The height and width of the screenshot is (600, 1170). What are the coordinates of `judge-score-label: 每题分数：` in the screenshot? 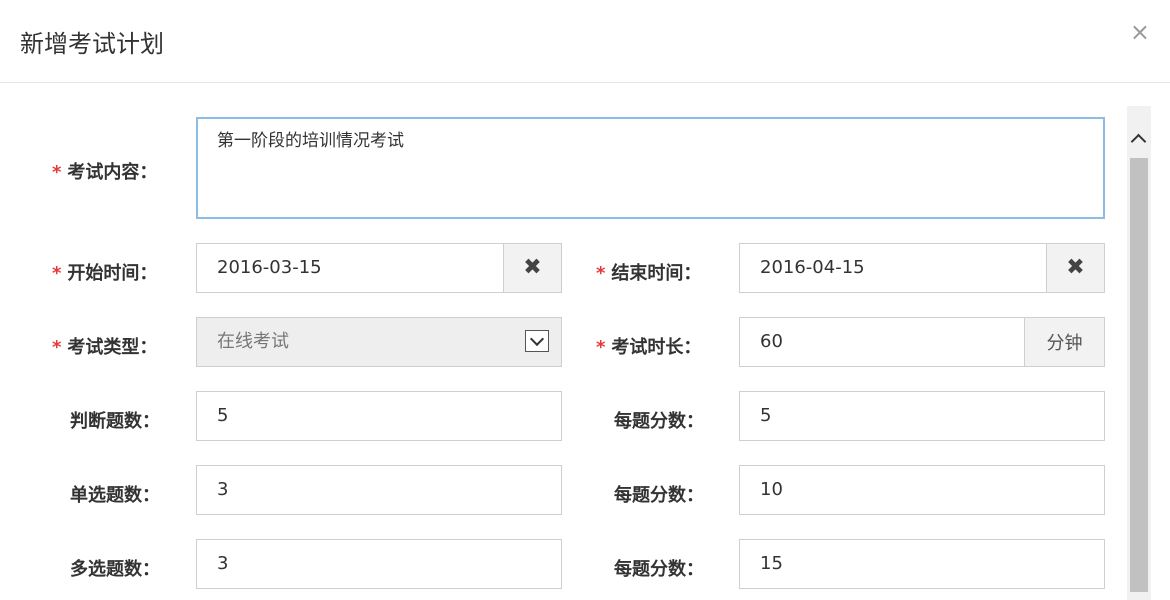 It's located at (659, 421).